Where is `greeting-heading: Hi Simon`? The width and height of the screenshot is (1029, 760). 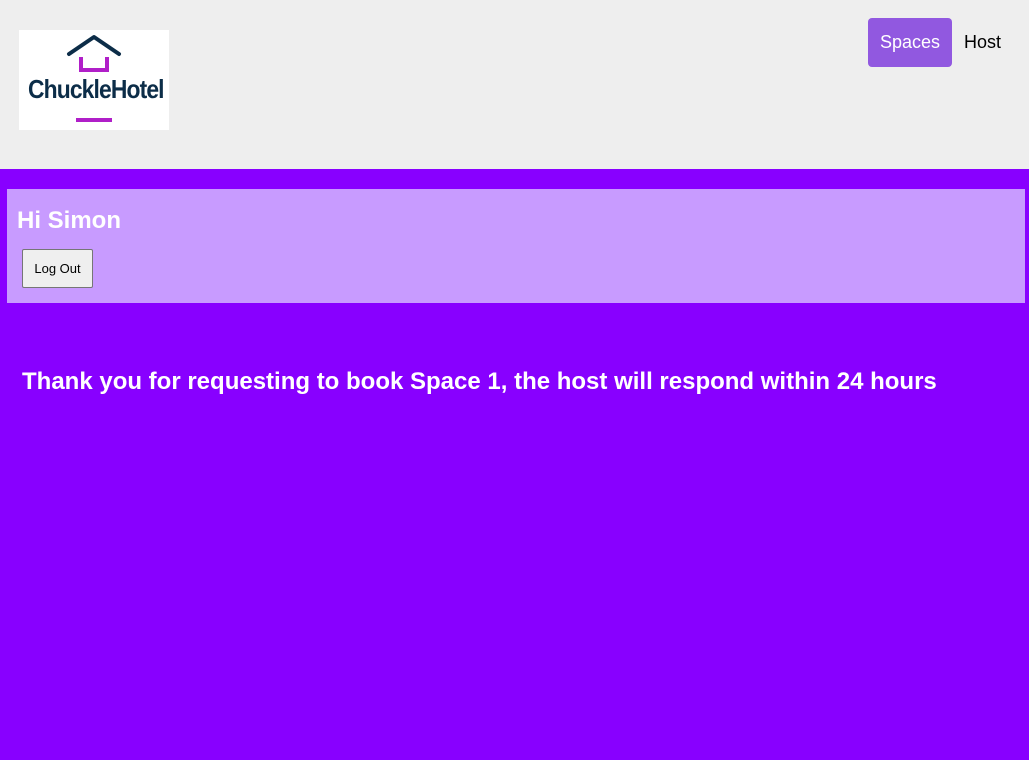 greeting-heading: Hi Simon is located at coordinates (69, 220).